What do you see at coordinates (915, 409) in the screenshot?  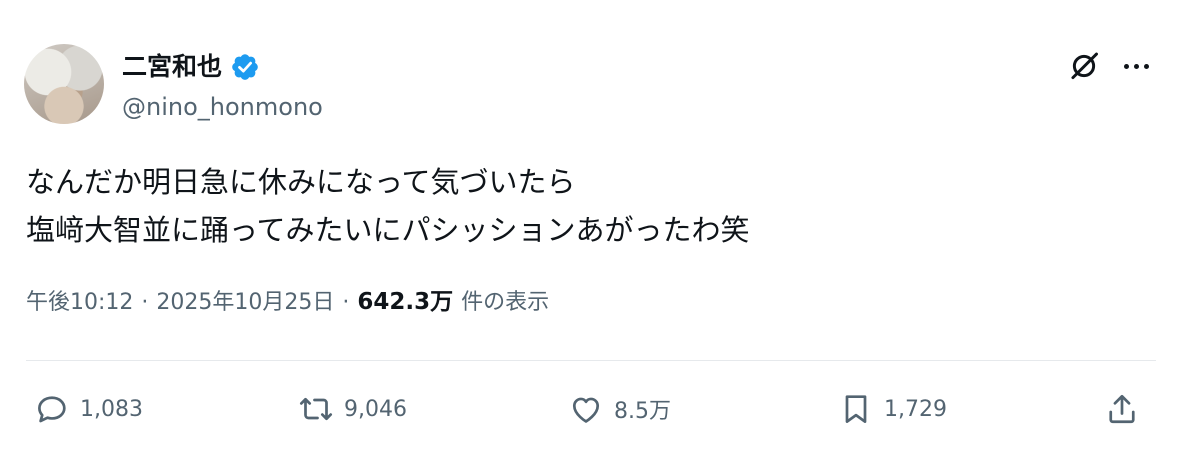 I see `bookmark-count: 1,729` at bounding box center [915, 409].